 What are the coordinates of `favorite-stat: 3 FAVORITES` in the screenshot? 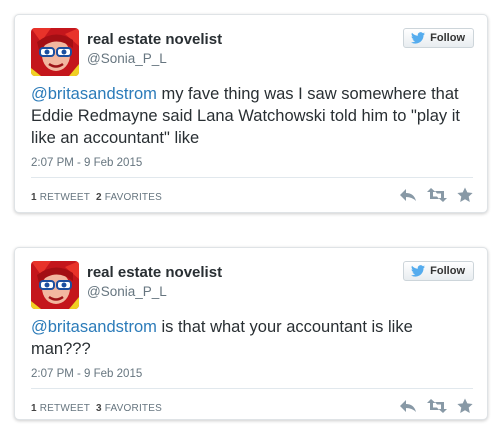 It's located at (129, 408).